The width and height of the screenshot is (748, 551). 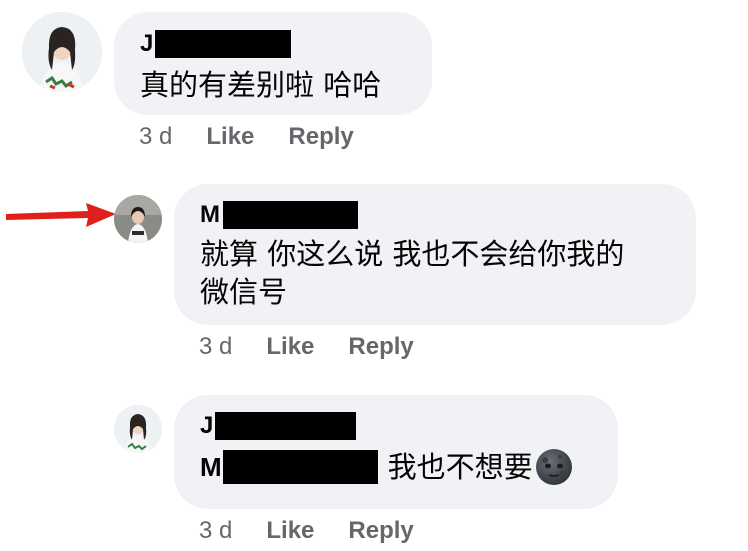 What do you see at coordinates (261, 85) in the screenshot?
I see `comment-text-1: 真的有差别啦 哈哈` at bounding box center [261, 85].